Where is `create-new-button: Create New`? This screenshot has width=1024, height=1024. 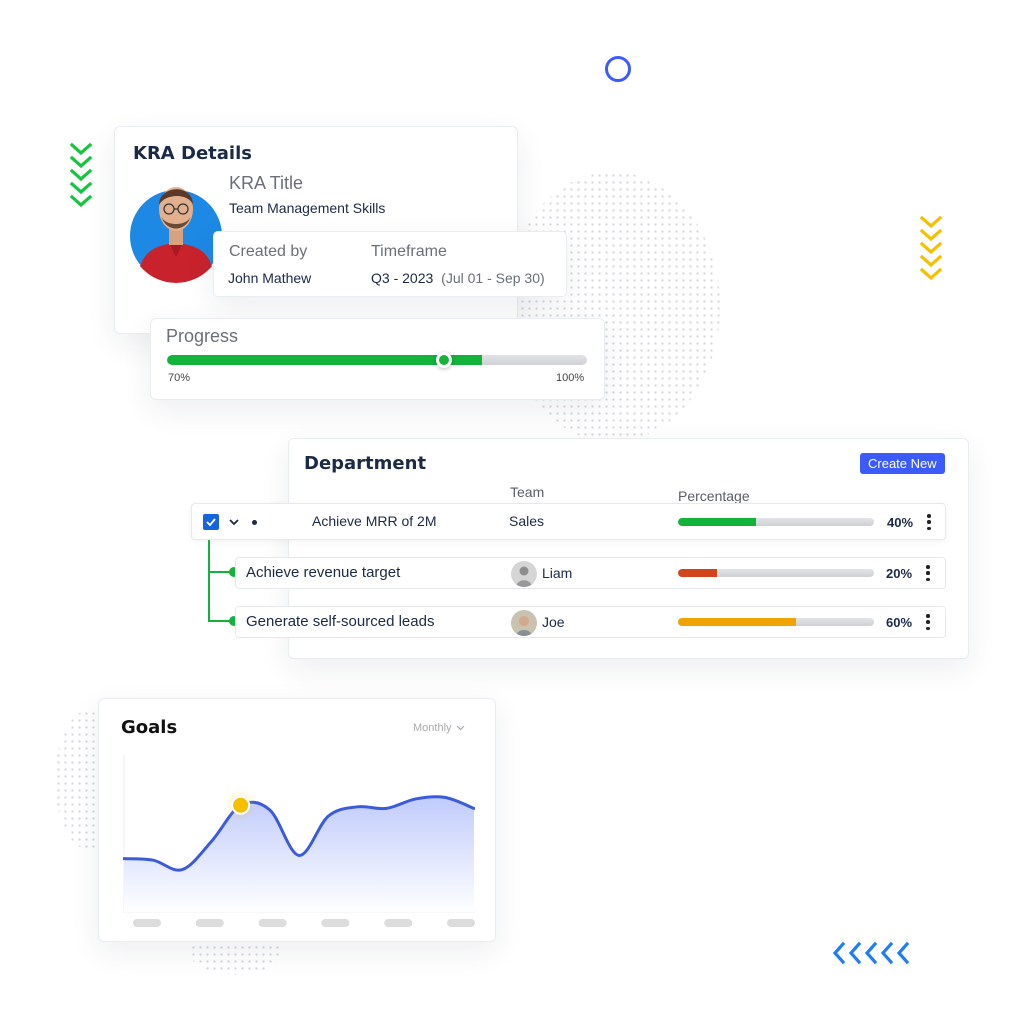
create-new-button: Create New is located at coordinates (902, 463).